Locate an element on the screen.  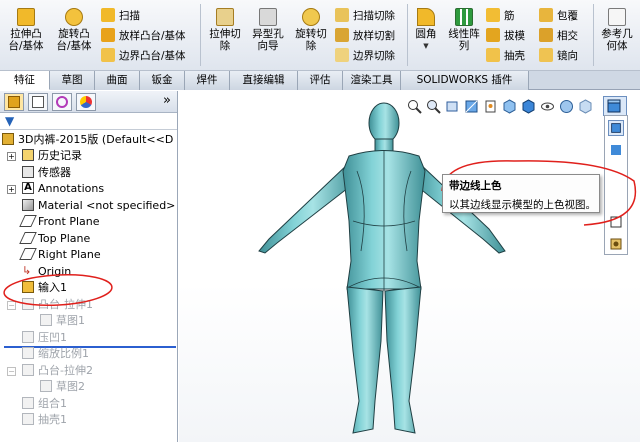
tab-label: 特征 is located at coordinates (24, 80).